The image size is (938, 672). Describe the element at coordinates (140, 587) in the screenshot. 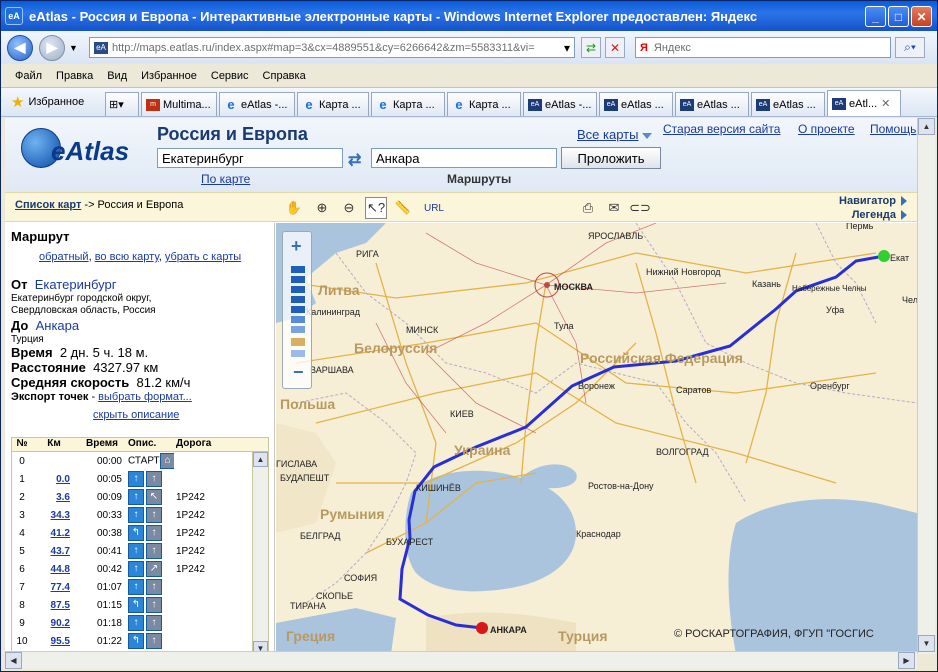

I see `table-row: 7 77.4 01:07 ↑ ↑` at that location.